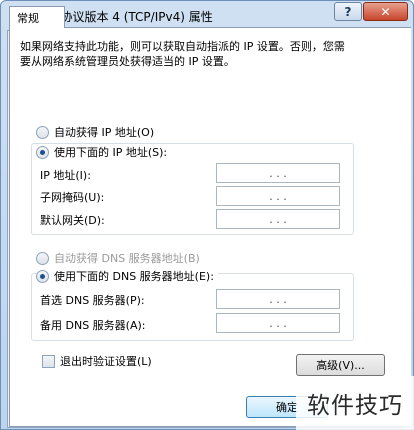  I want to click on auto-dns-radio: 自动获得 DNS 服务器地址(B), so click(118, 258).